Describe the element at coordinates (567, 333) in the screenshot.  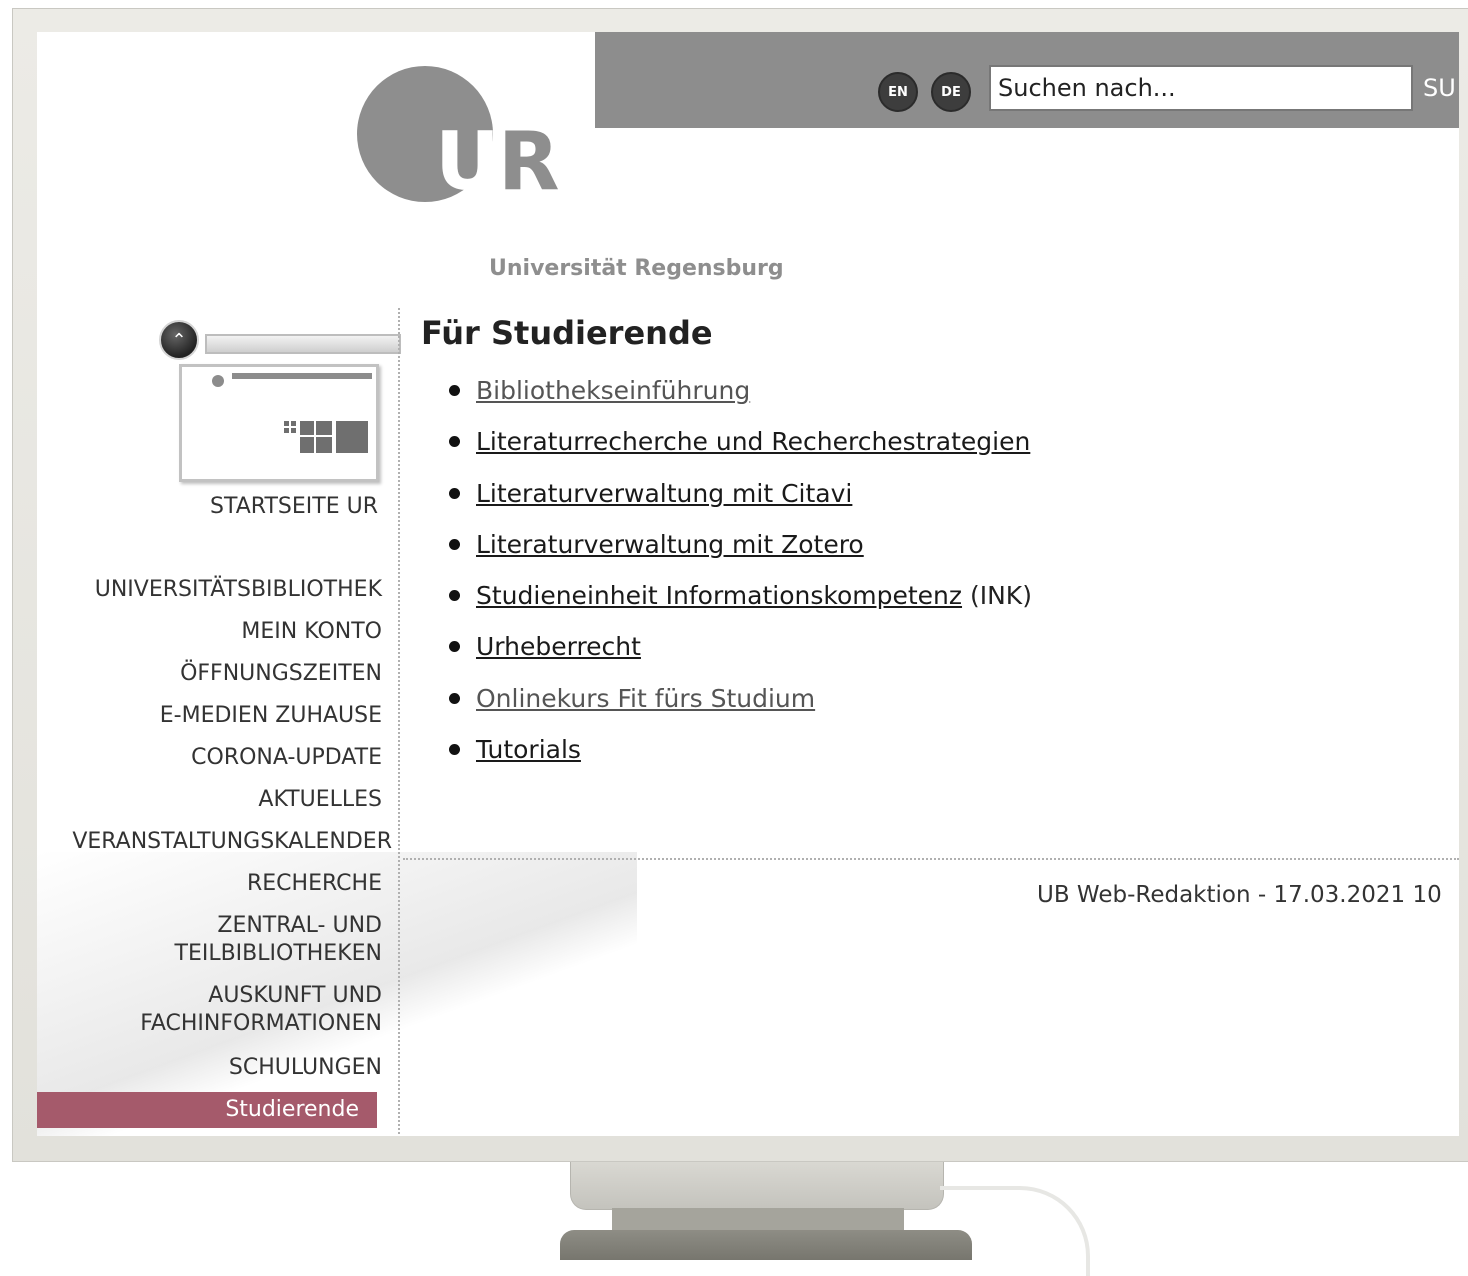
I see `page-title: Für Studierende` at that location.